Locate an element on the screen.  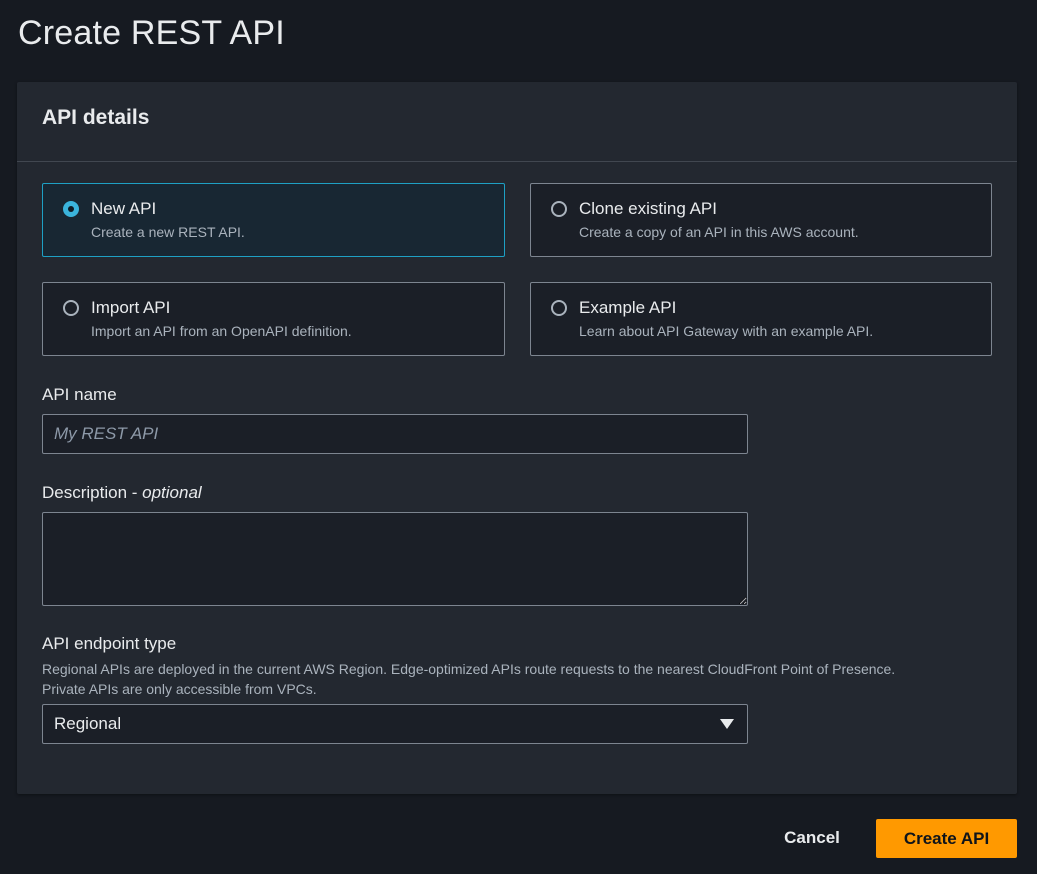
caret-down-icon is located at coordinates (727, 724).